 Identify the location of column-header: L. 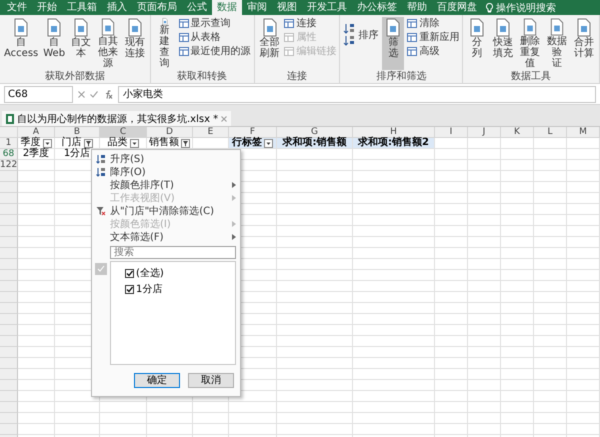
(550, 132).